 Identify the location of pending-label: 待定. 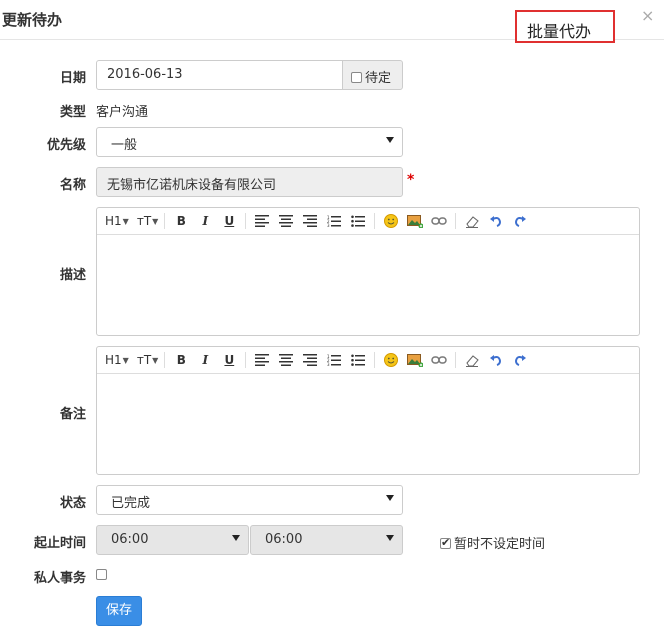
(378, 78).